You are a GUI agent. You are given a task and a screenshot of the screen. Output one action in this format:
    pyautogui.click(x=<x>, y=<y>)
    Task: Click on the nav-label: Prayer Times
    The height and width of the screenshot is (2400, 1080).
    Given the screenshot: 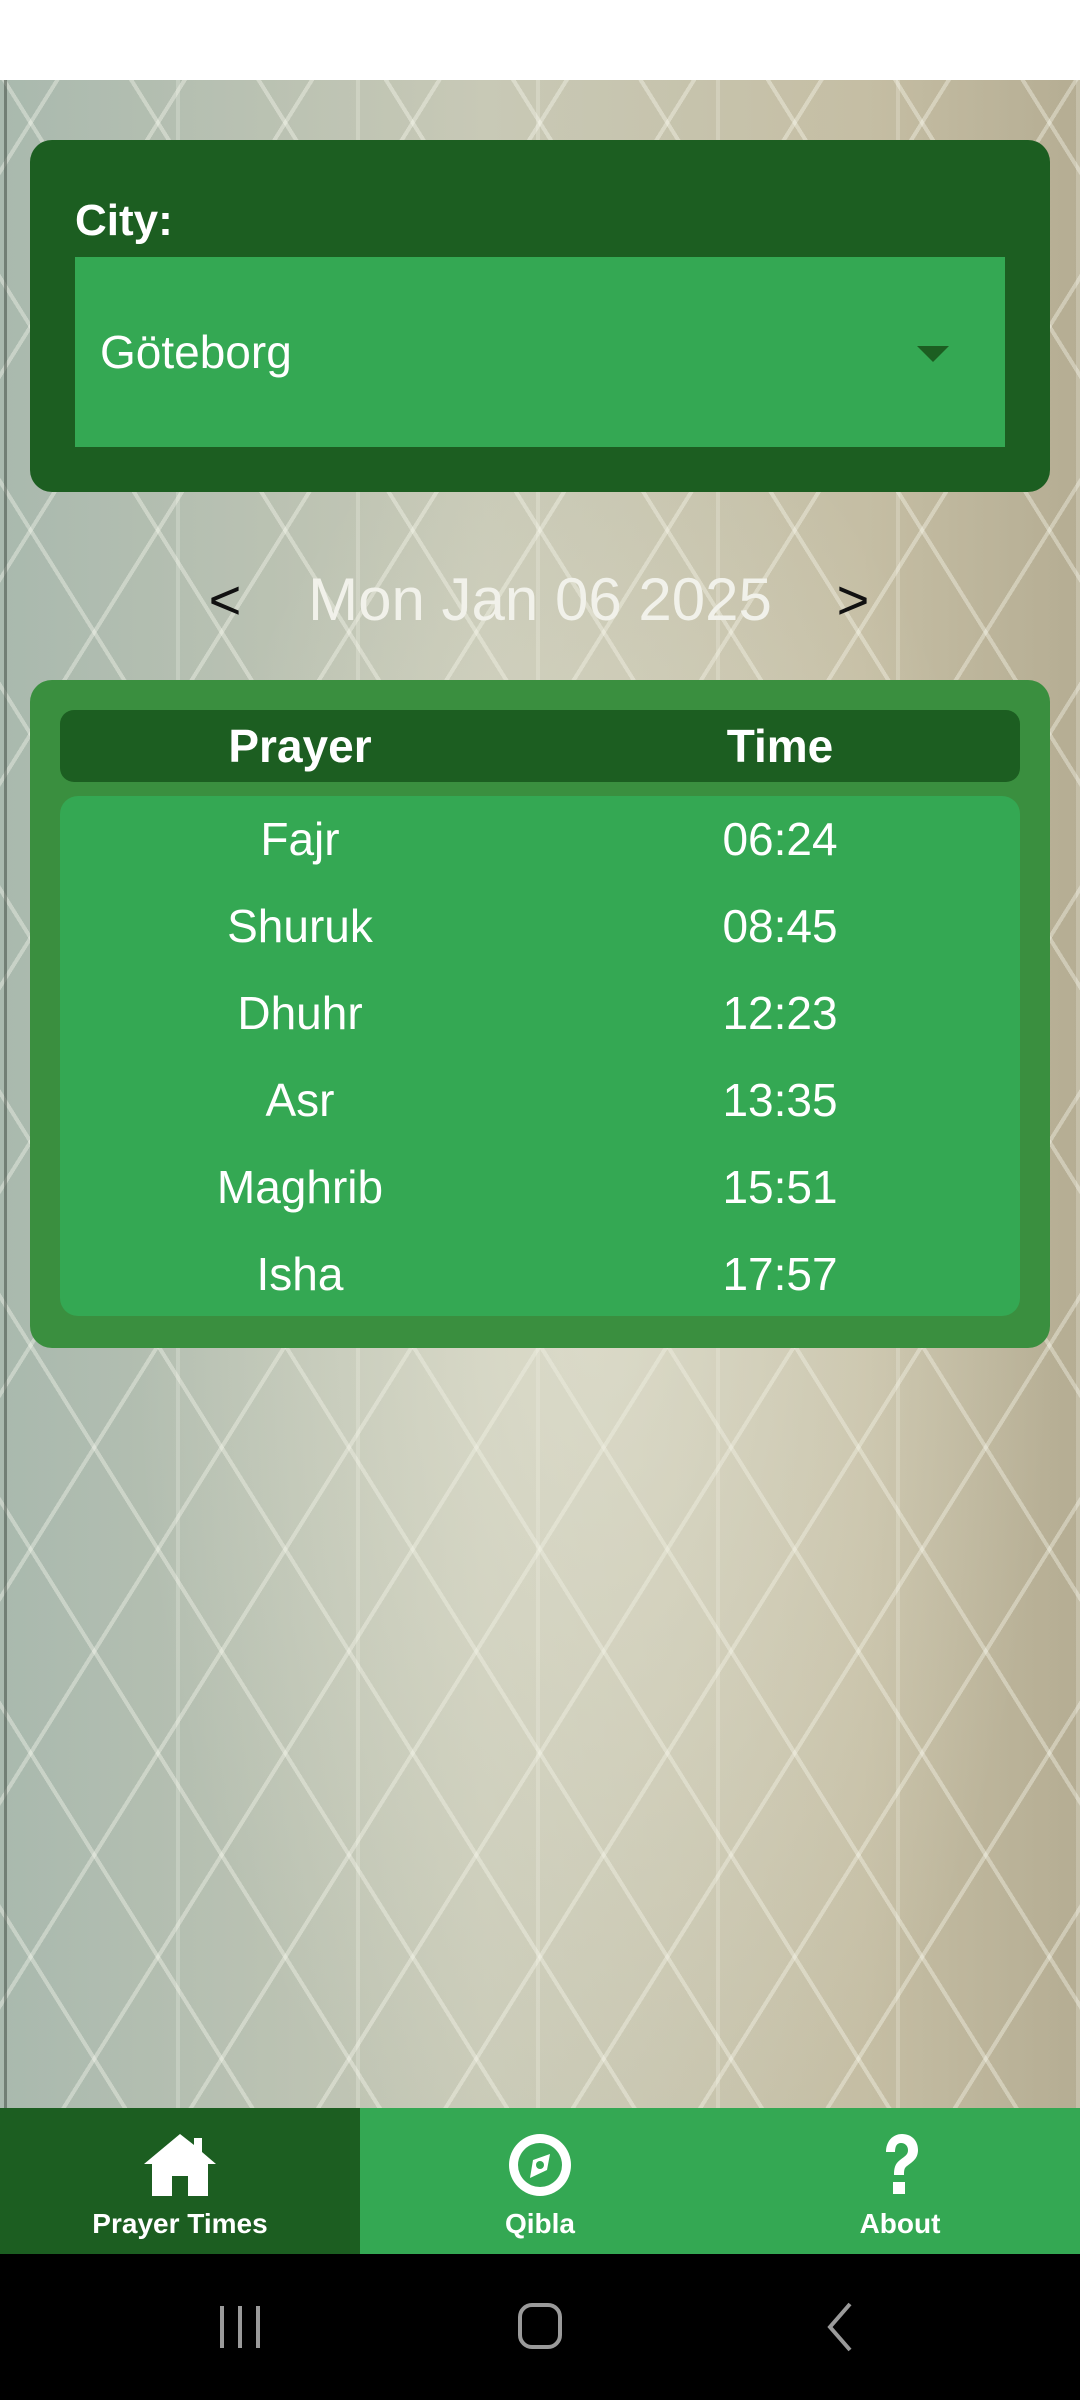 What is the action you would take?
    pyautogui.click(x=180, y=2223)
    